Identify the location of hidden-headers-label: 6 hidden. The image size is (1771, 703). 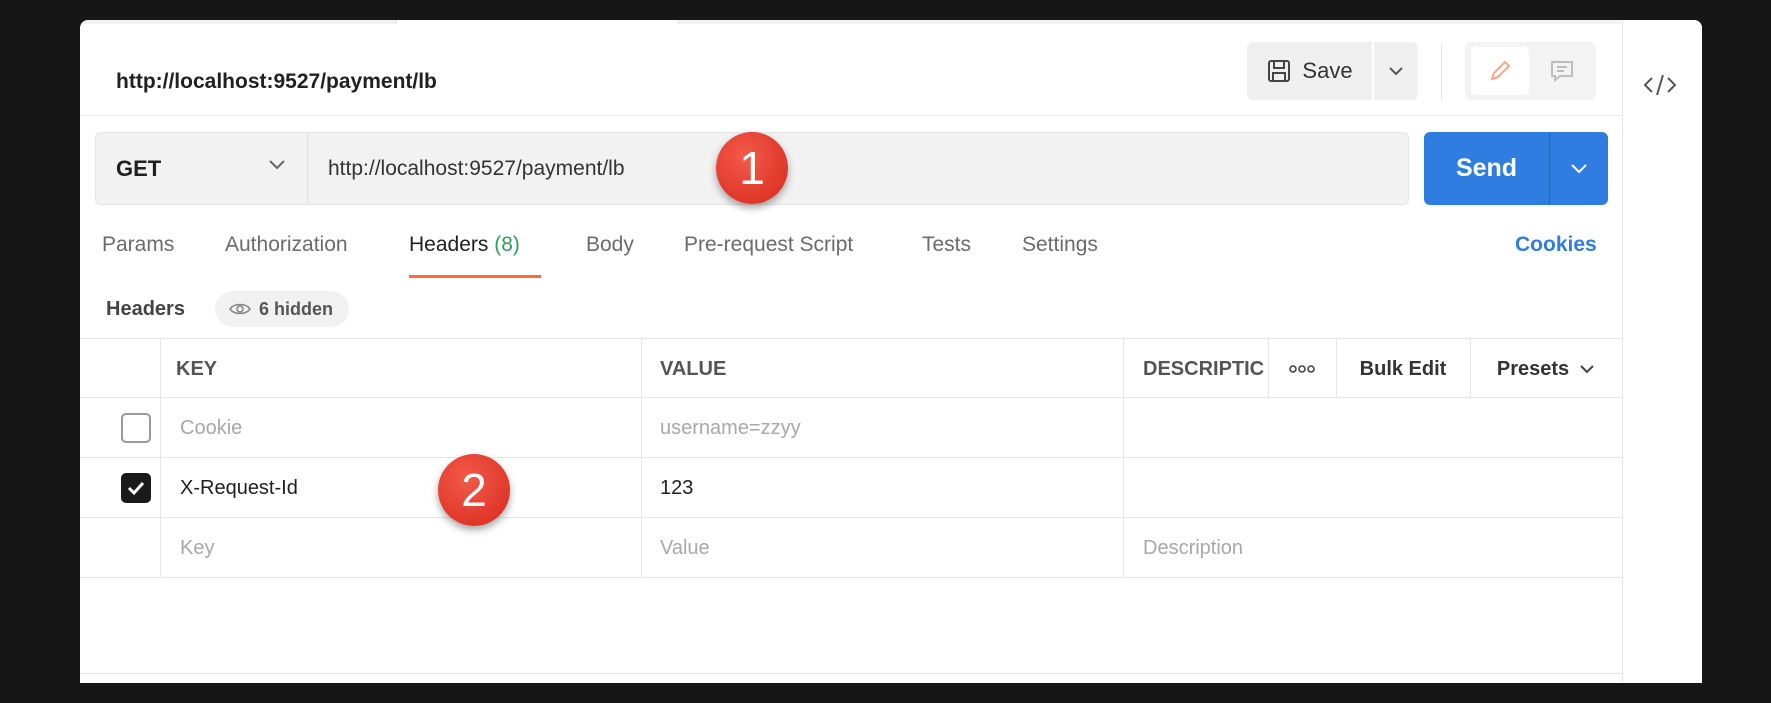
(296, 308).